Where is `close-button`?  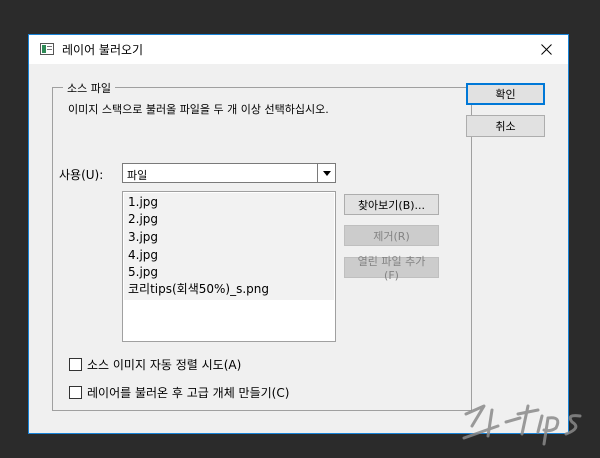 close-button is located at coordinates (546, 49).